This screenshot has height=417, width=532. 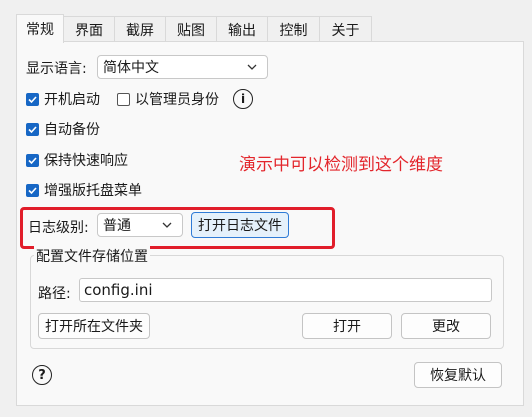 What do you see at coordinates (72, 130) in the screenshot?
I see `checkbox-label: 自动备份` at bounding box center [72, 130].